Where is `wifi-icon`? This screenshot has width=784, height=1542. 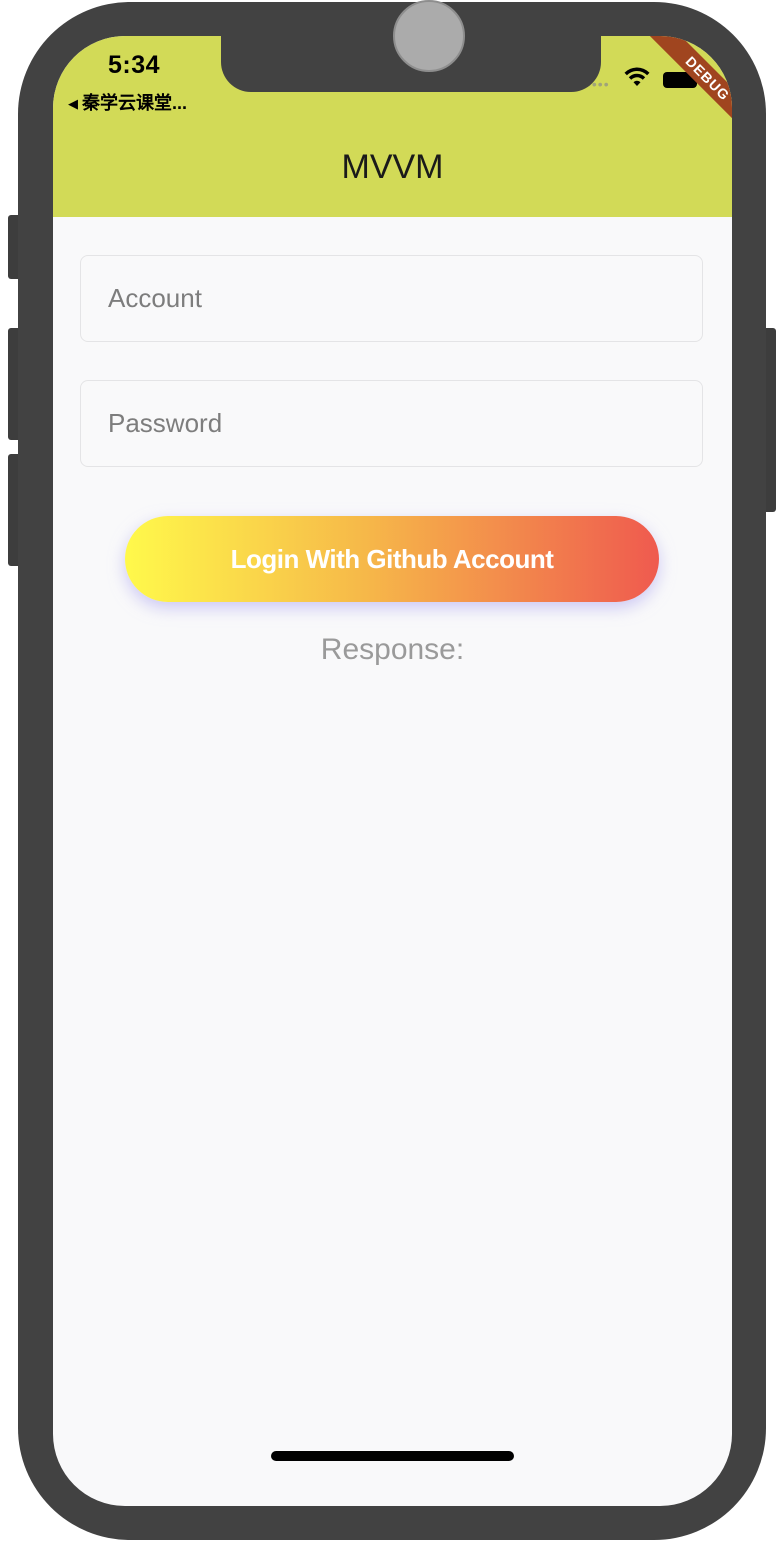
wifi-icon is located at coordinates (637, 76).